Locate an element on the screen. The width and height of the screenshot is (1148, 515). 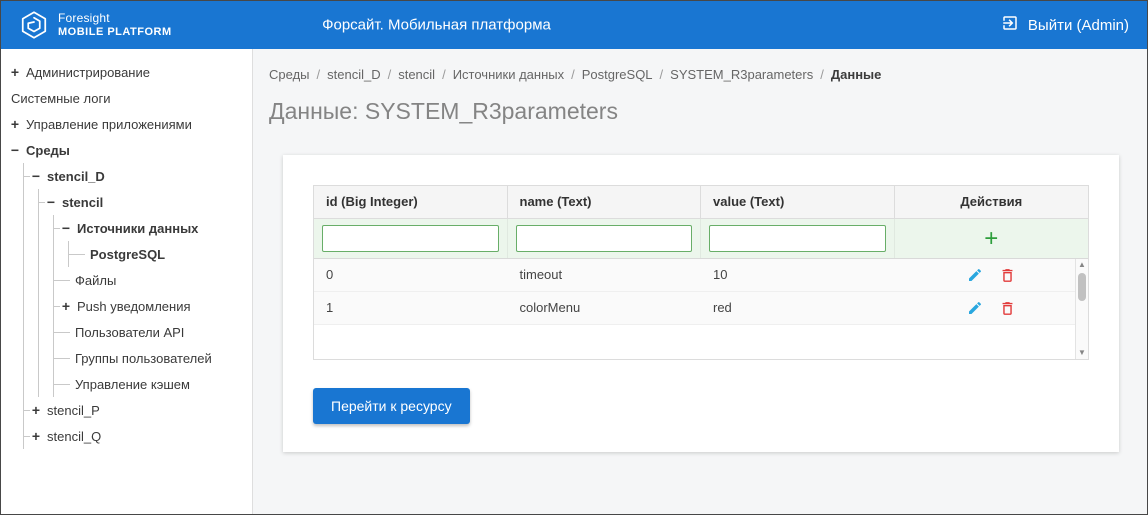
sidebar-item-label: PostgreSQL is located at coordinates (128, 254).